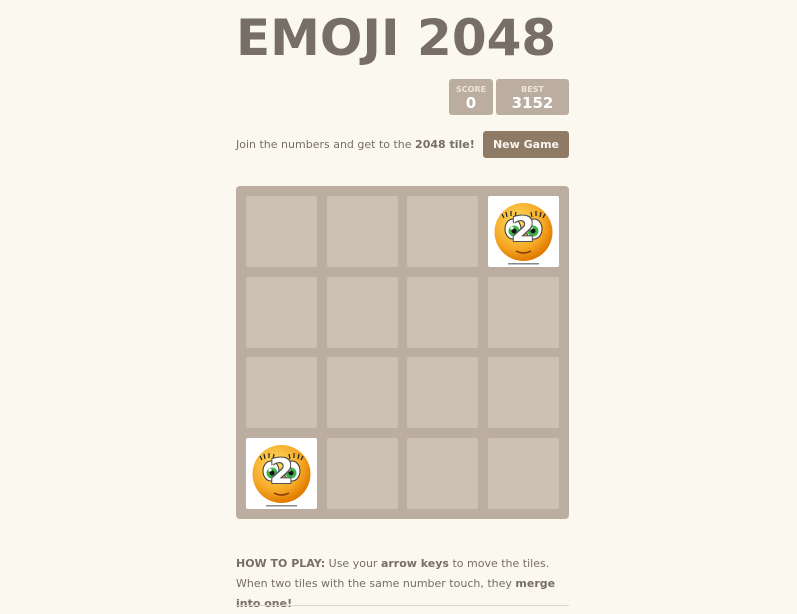 The width and height of the screenshot is (797, 614). What do you see at coordinates (396, 38) in the screenshot?
I see `game-title: EMOJI 2048` at bounding box center [396, 38].